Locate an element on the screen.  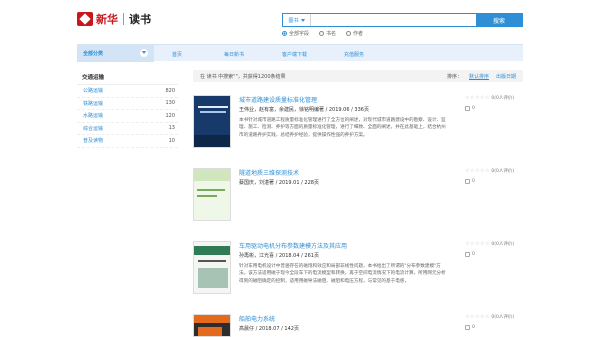
book-title: 船舶电力系统 is located at coordinates (257, 318).